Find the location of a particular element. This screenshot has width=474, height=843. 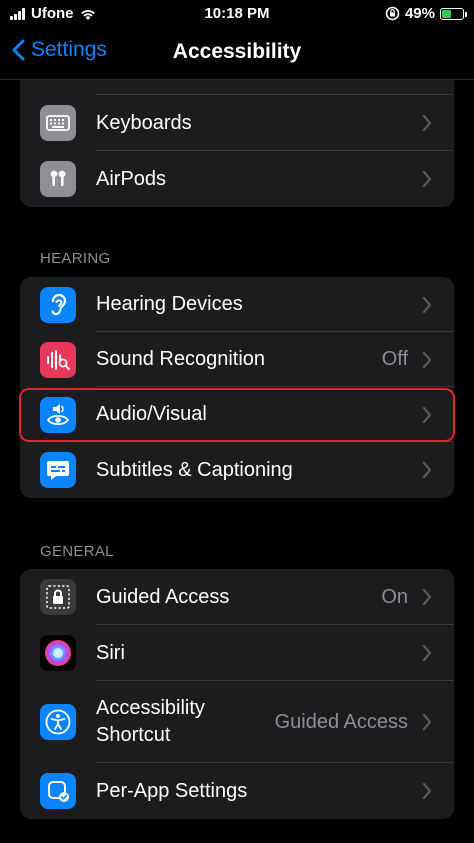

navigation-bar: Settings Accessibility is located at coordinates (237, 54).